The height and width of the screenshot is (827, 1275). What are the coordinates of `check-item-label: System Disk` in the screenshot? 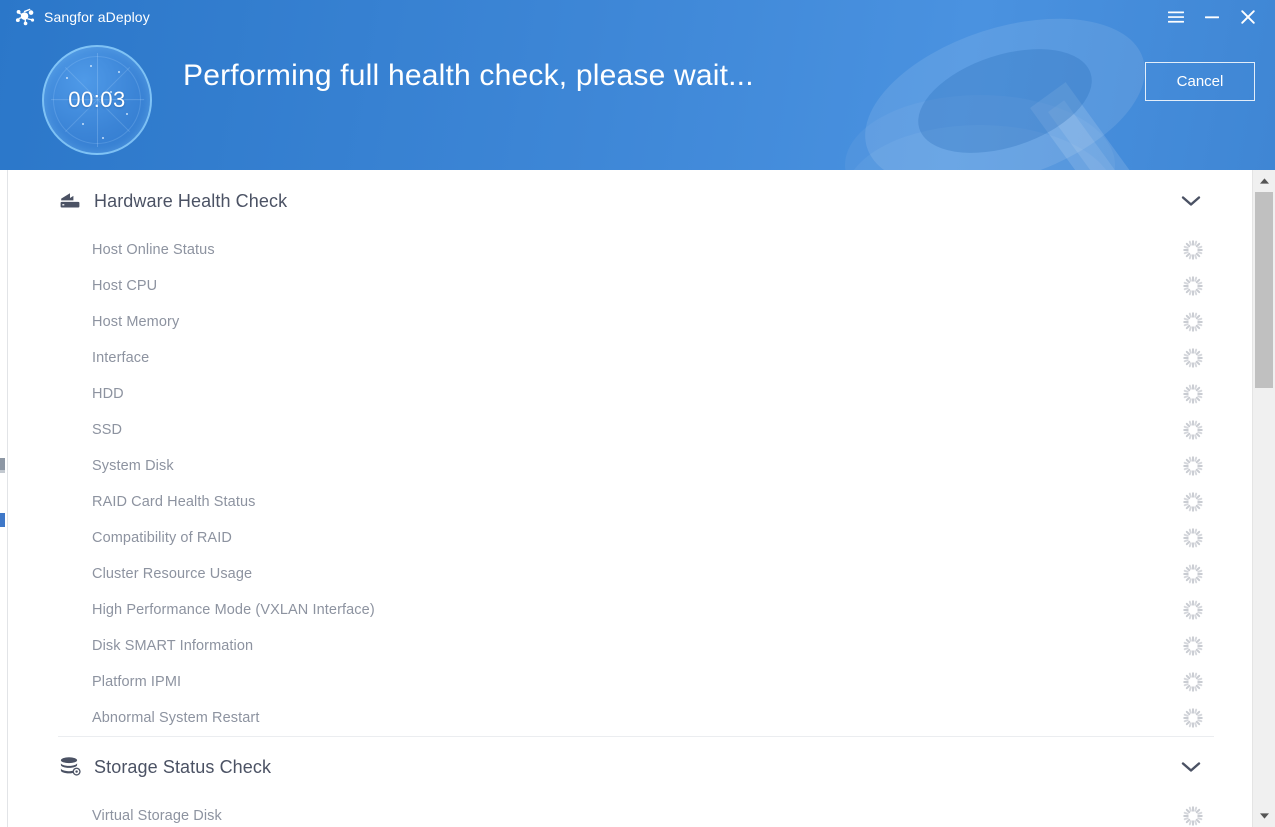 It's located at (133, 466).